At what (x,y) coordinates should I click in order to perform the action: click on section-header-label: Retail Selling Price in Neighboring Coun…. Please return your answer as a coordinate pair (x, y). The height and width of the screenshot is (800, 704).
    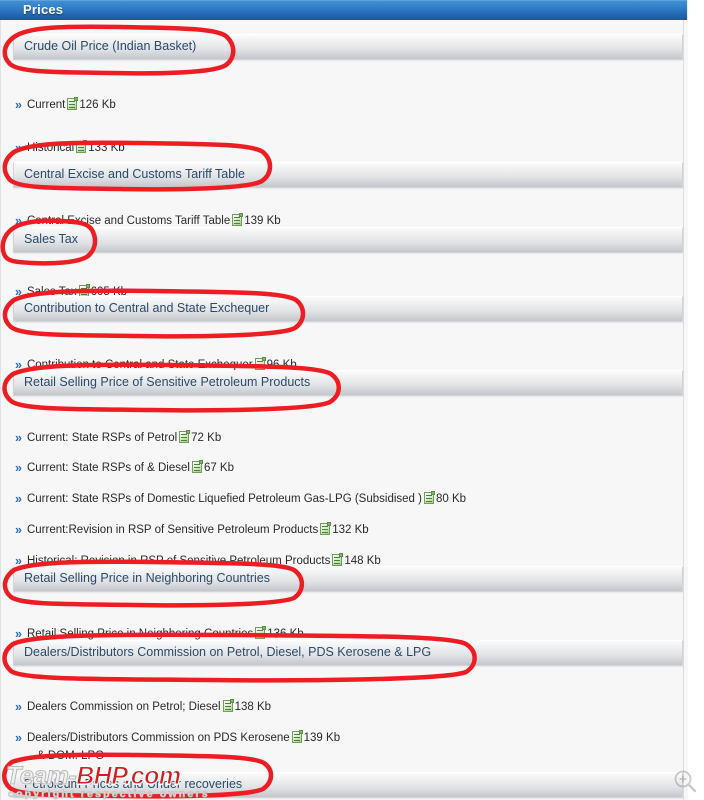
    Looking at the image, I should click on (147, 578).